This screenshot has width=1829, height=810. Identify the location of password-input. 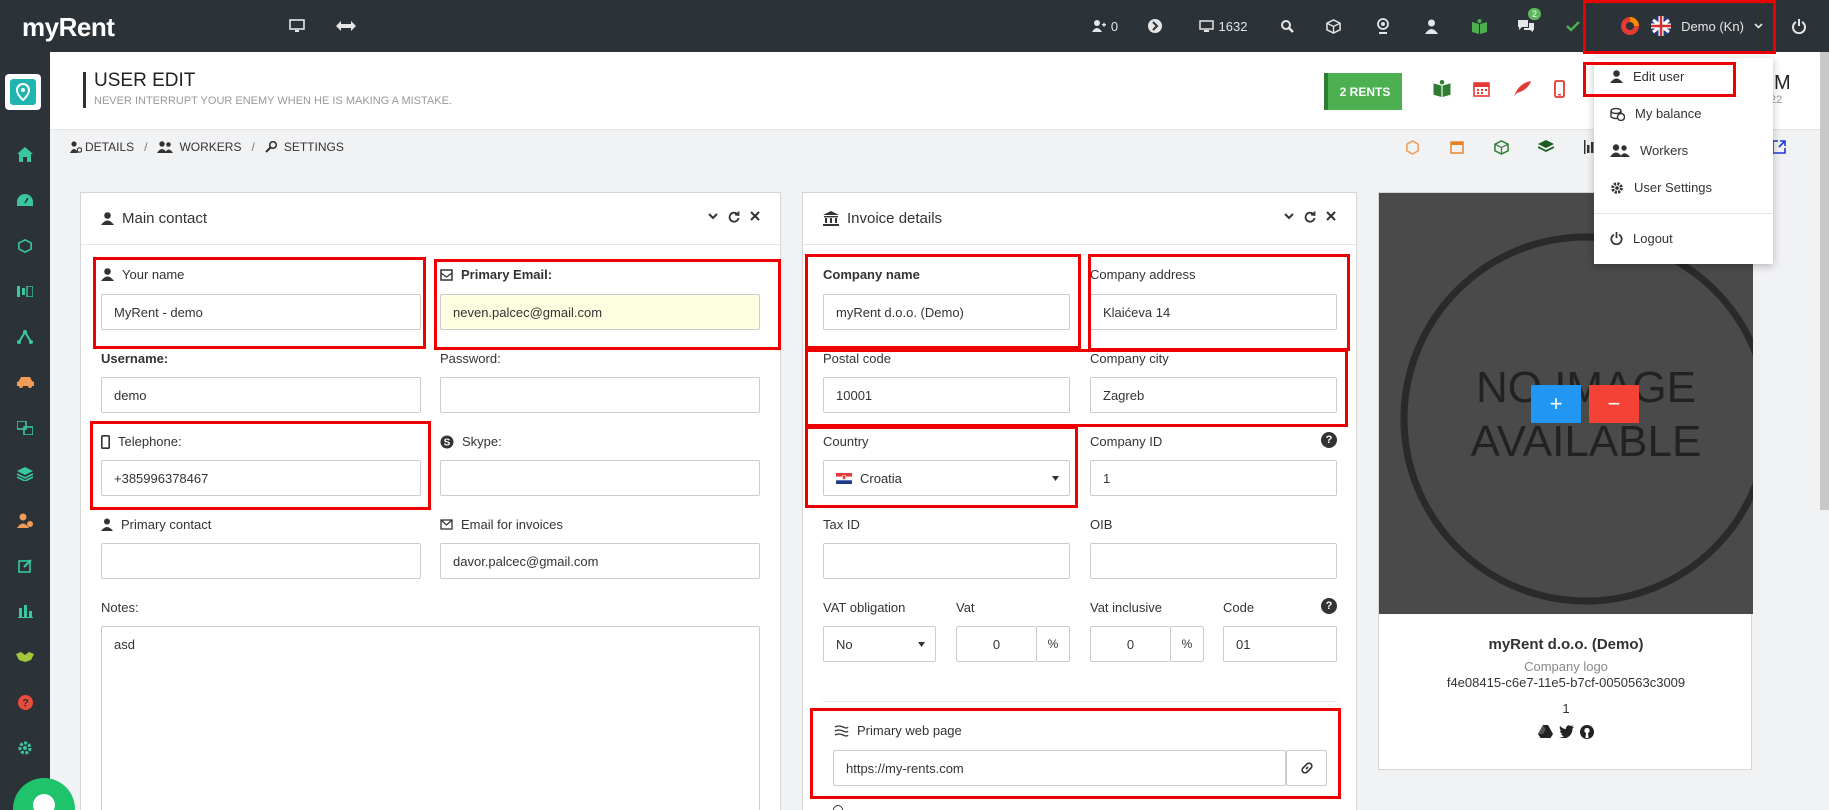
(600, 395).